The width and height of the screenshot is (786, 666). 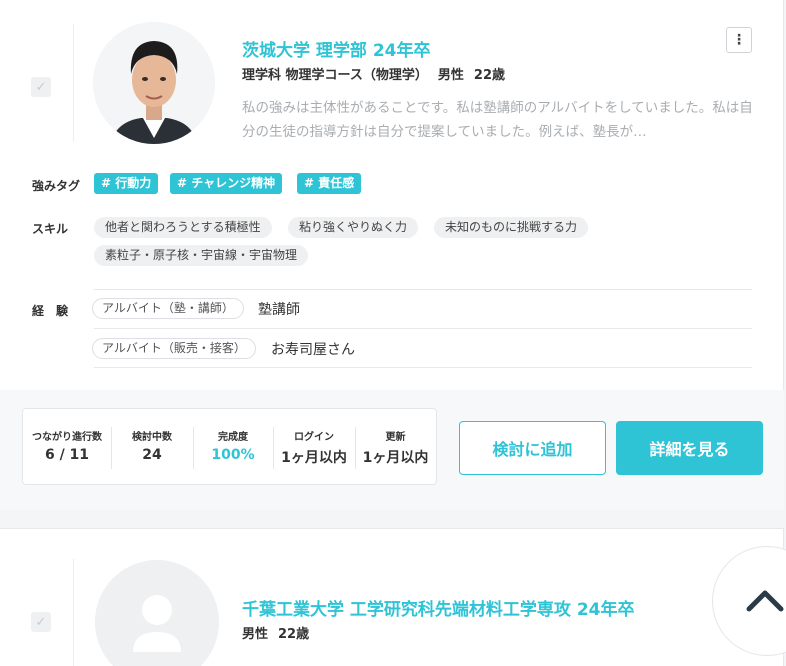 What do you see at coordinates (67, 455) in the screenshot?
I see `stat-value: 6 / 11` at bounding box center [67, 455].